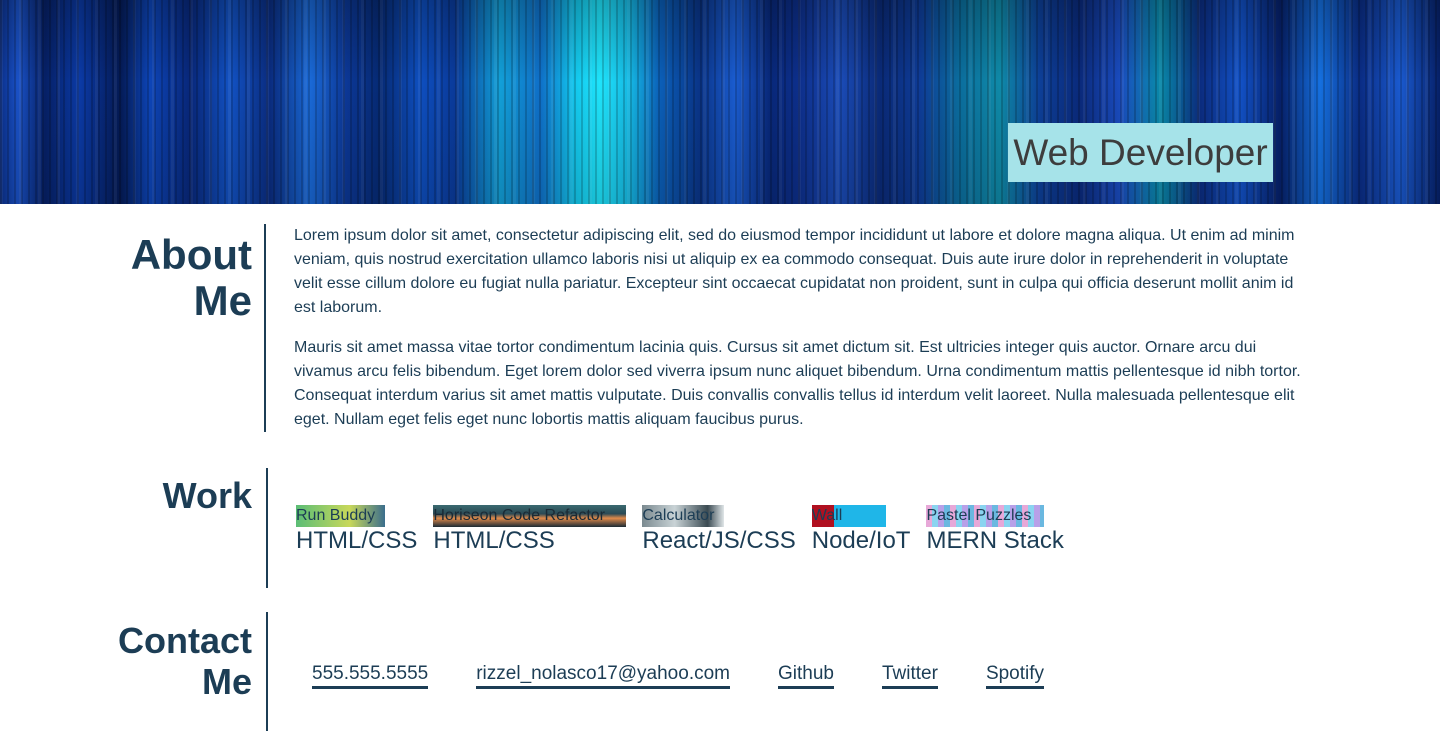  Describe the element at coordinates (267, 671) in the screenshot. I see `contact-divider` at that location.